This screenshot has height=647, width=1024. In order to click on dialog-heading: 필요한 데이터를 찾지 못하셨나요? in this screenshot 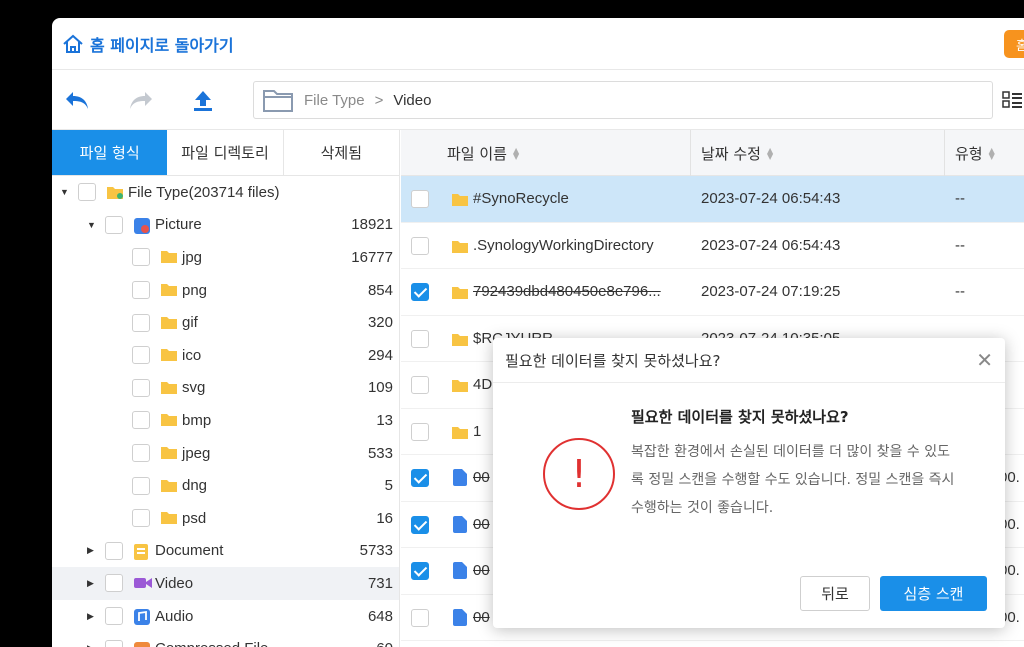, I will do `click(740, 417)`.